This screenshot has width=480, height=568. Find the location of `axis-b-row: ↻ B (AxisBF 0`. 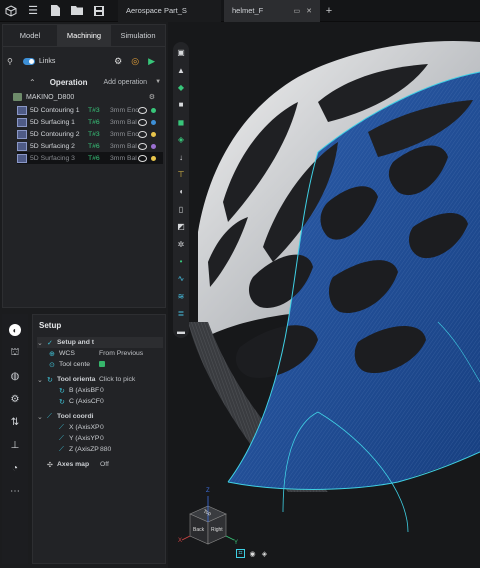

axis-b-row: ↻ B (AxisBF 0 is located at coordinates (111, 390).